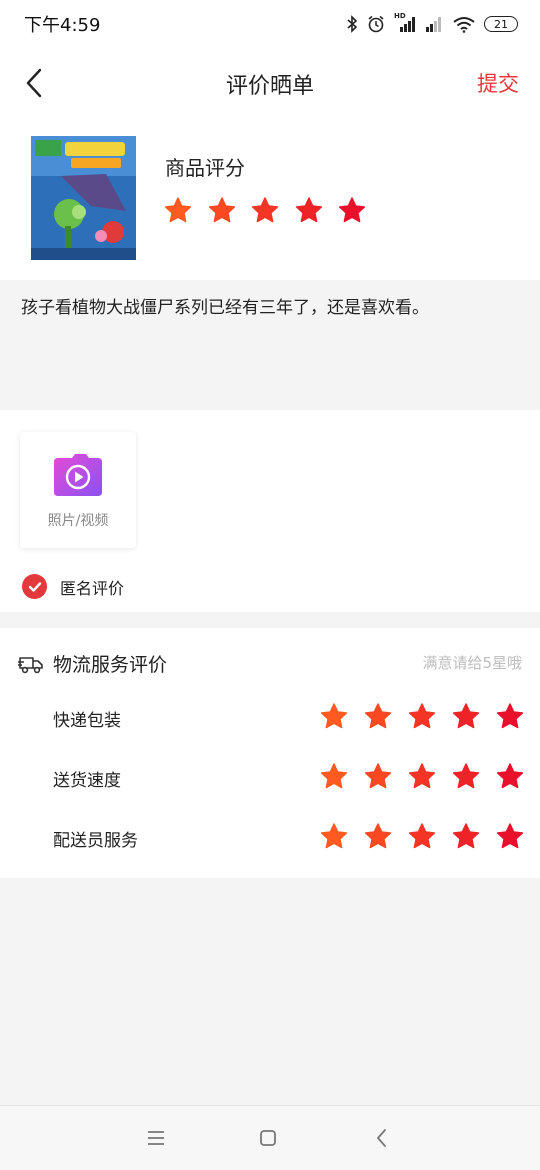  I want to click on review-text: 孩子看植物大战僵尸系列已经有三年了，还是喜欢看。, so click(225, 308).